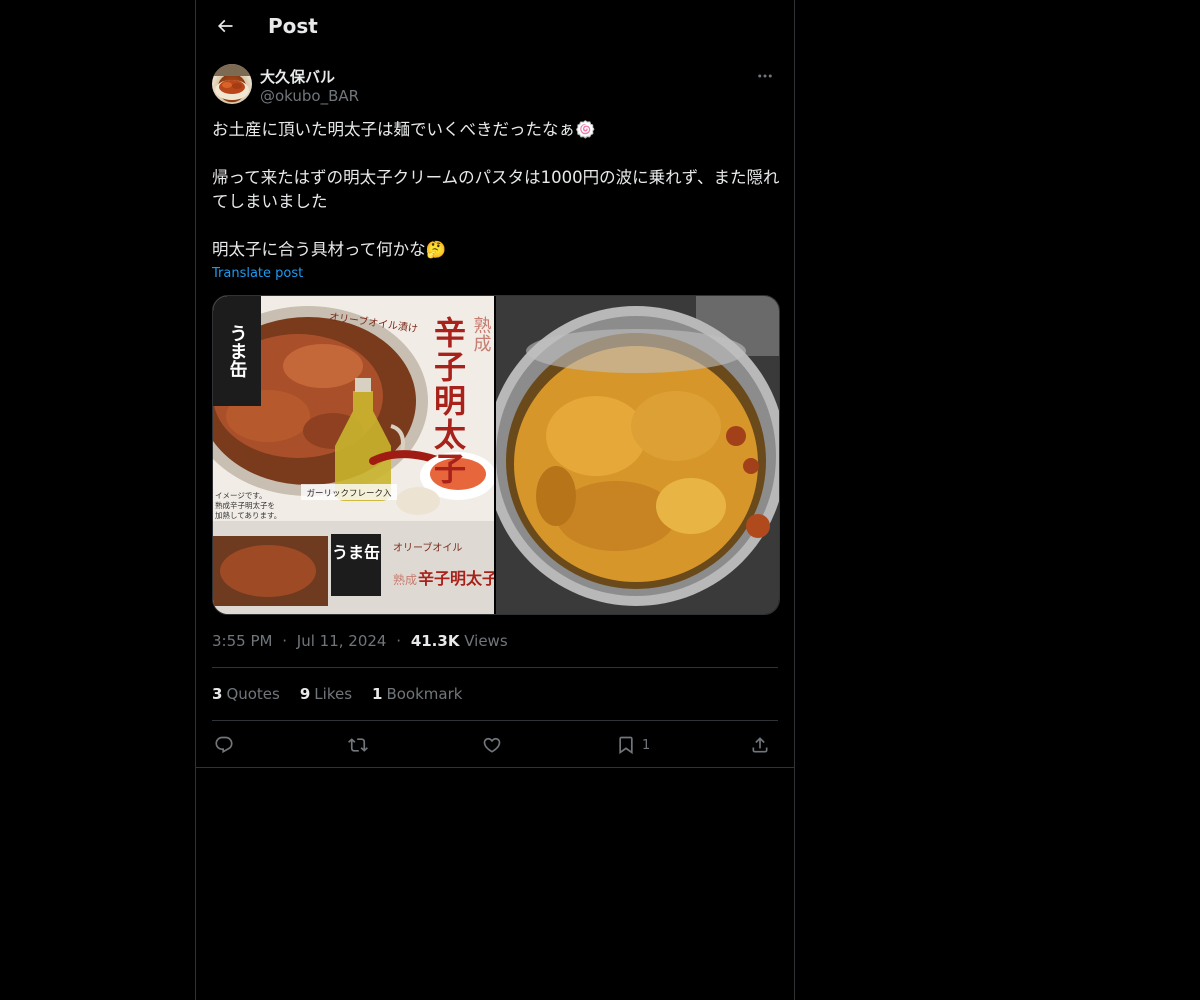 The height and width of the screenshot is (1000, 1200). I want to click on repost-icon, so click(358, 745).